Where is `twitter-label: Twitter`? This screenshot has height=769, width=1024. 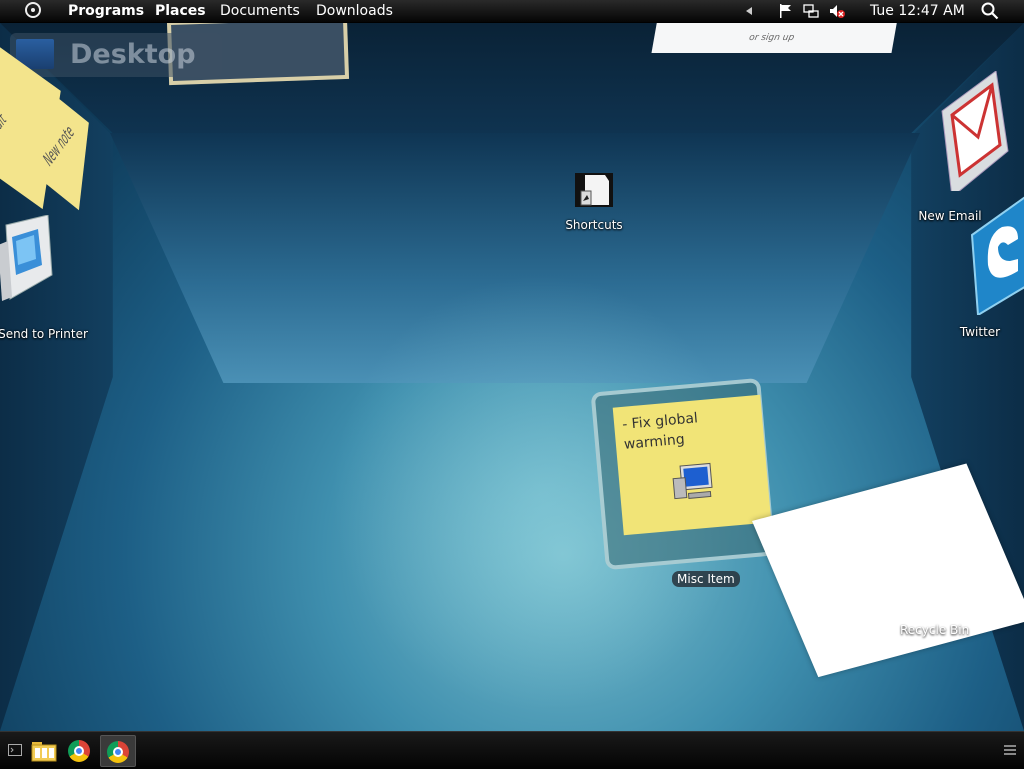 twitter-label: Twitter is located at coordinates (980, 332).